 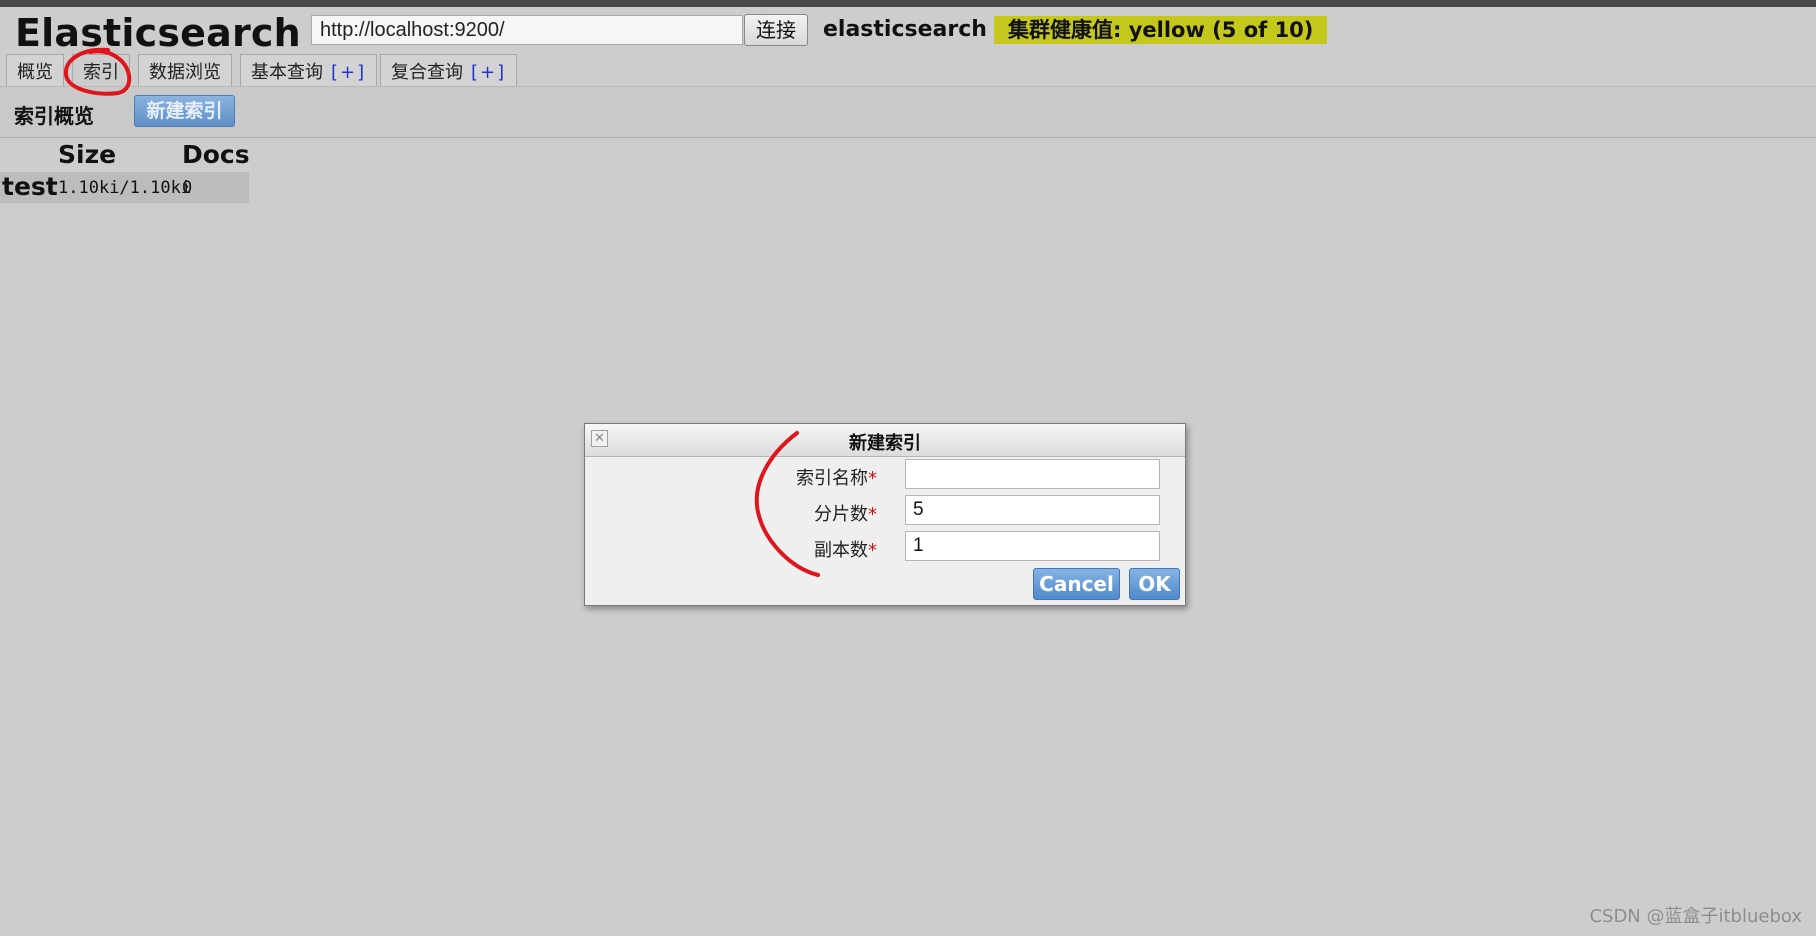 I want to click on app-title: Elasticsearch, so click(x=158, y=33).